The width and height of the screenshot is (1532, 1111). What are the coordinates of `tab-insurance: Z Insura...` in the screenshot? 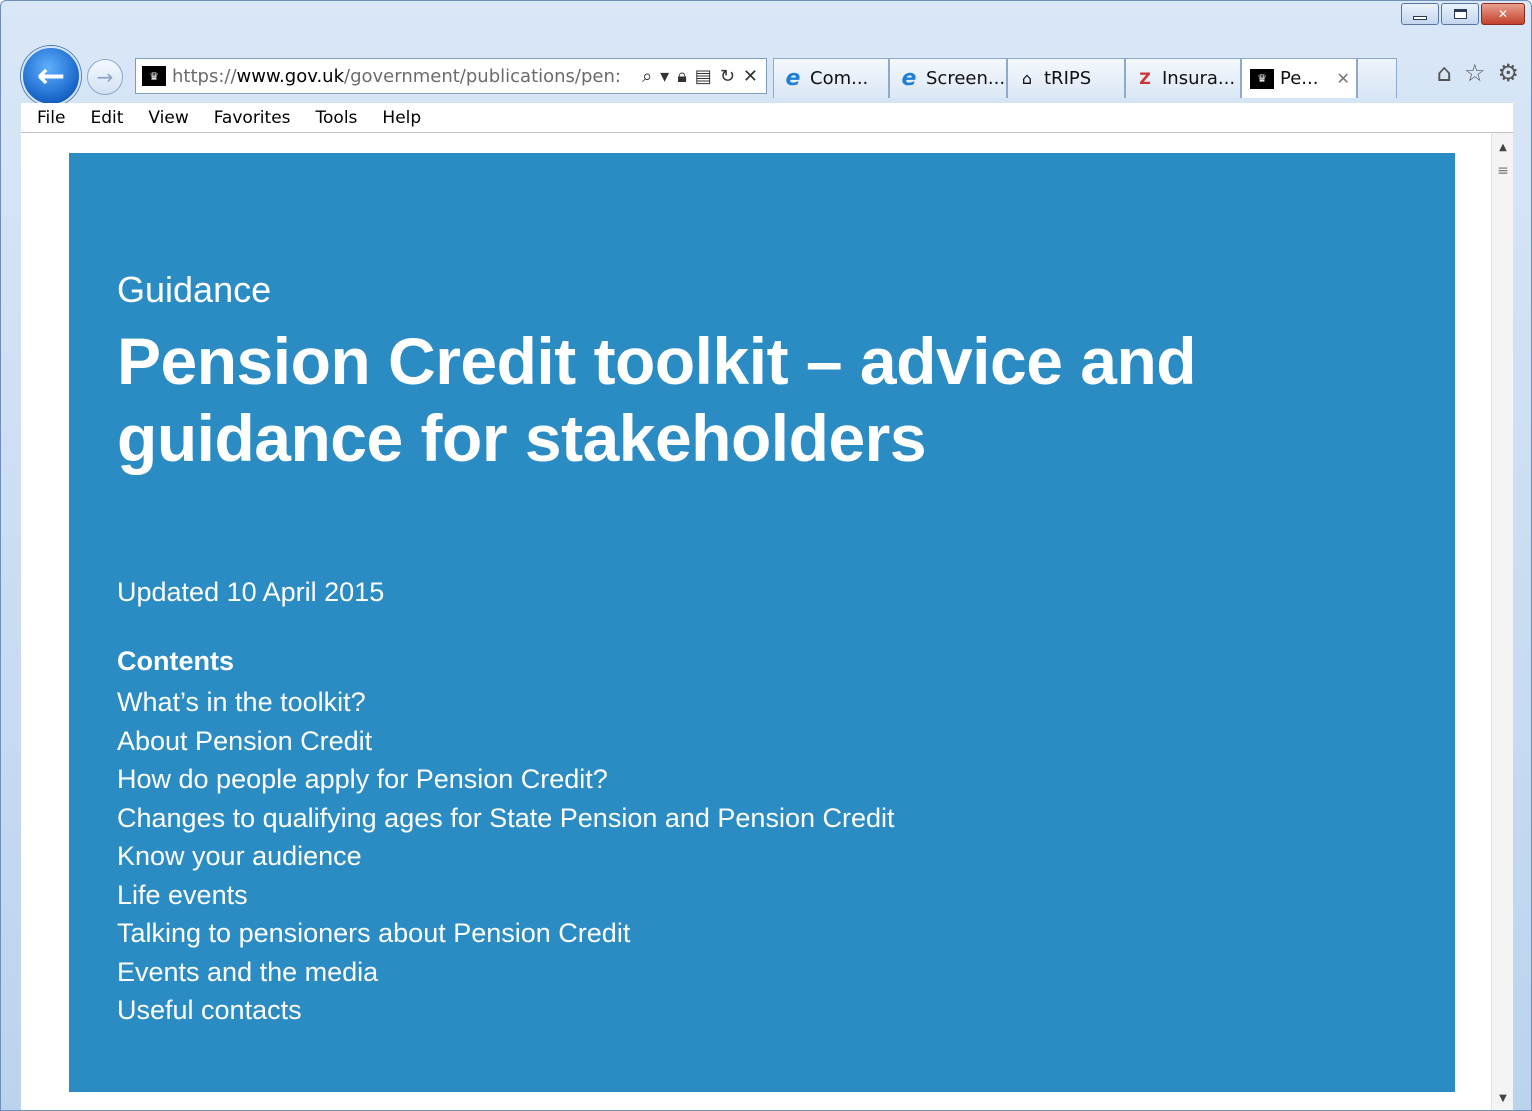 It's located at (1183, 78).